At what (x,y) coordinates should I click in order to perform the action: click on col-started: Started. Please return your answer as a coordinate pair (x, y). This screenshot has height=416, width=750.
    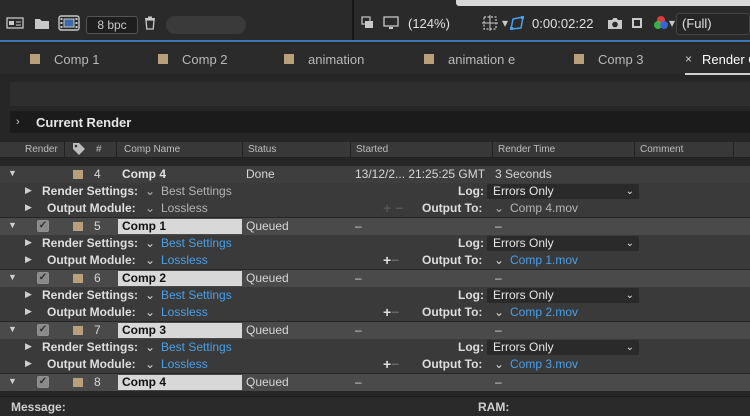
    Looking at the image, I should click on (372, 149).